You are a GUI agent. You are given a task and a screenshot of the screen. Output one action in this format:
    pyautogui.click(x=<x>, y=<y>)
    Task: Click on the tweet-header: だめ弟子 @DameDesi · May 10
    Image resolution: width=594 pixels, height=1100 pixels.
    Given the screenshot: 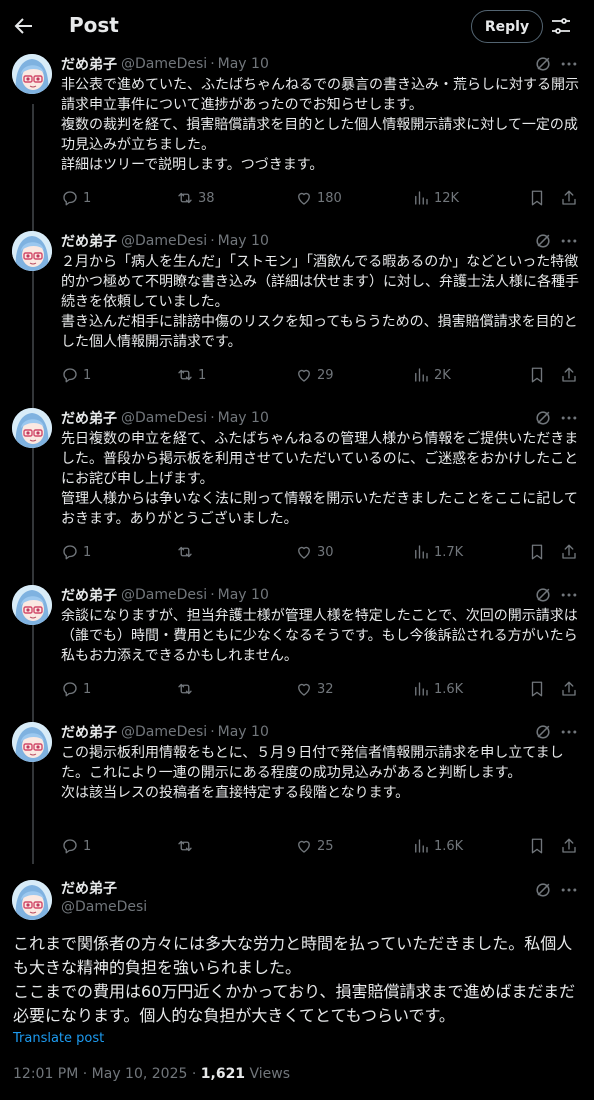 What is the action you would take?
    pyautogui.click(x=165, y=241)
    